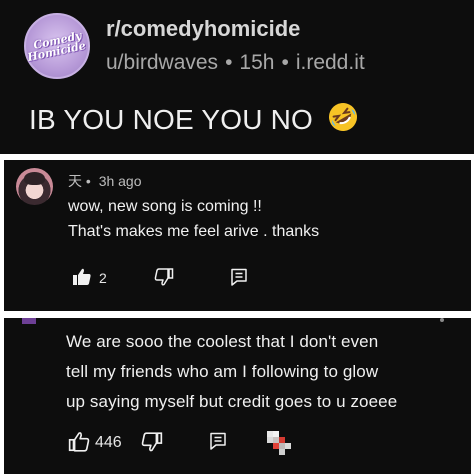 The image size is (474, 474). I want to click on more-options-icon, so click(442, 320).